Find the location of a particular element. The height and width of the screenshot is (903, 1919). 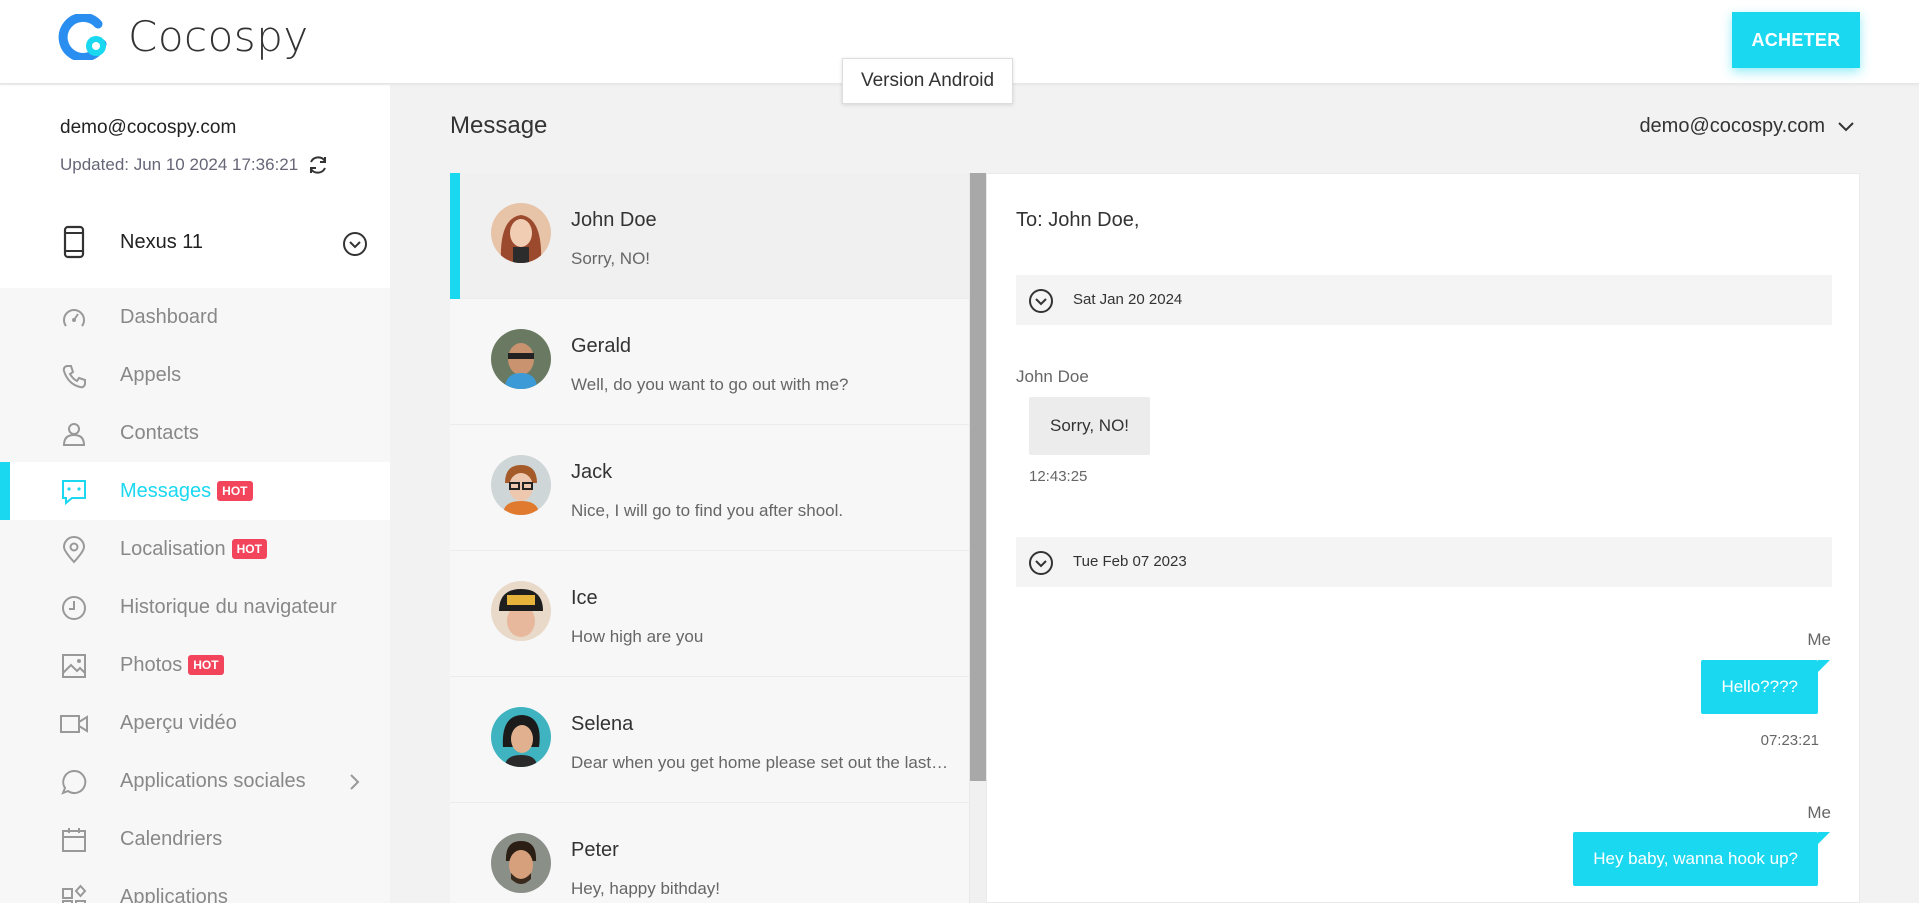

sidebar-item-apercu-video: Aperçu vidéo is located at coordinates (195, 723).